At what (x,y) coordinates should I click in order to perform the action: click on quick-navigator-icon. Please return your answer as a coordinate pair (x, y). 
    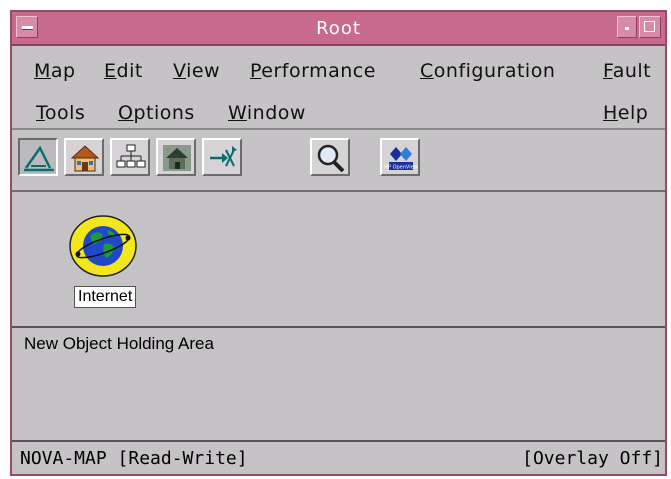
    Looking at the image, I should click on (223, 156).